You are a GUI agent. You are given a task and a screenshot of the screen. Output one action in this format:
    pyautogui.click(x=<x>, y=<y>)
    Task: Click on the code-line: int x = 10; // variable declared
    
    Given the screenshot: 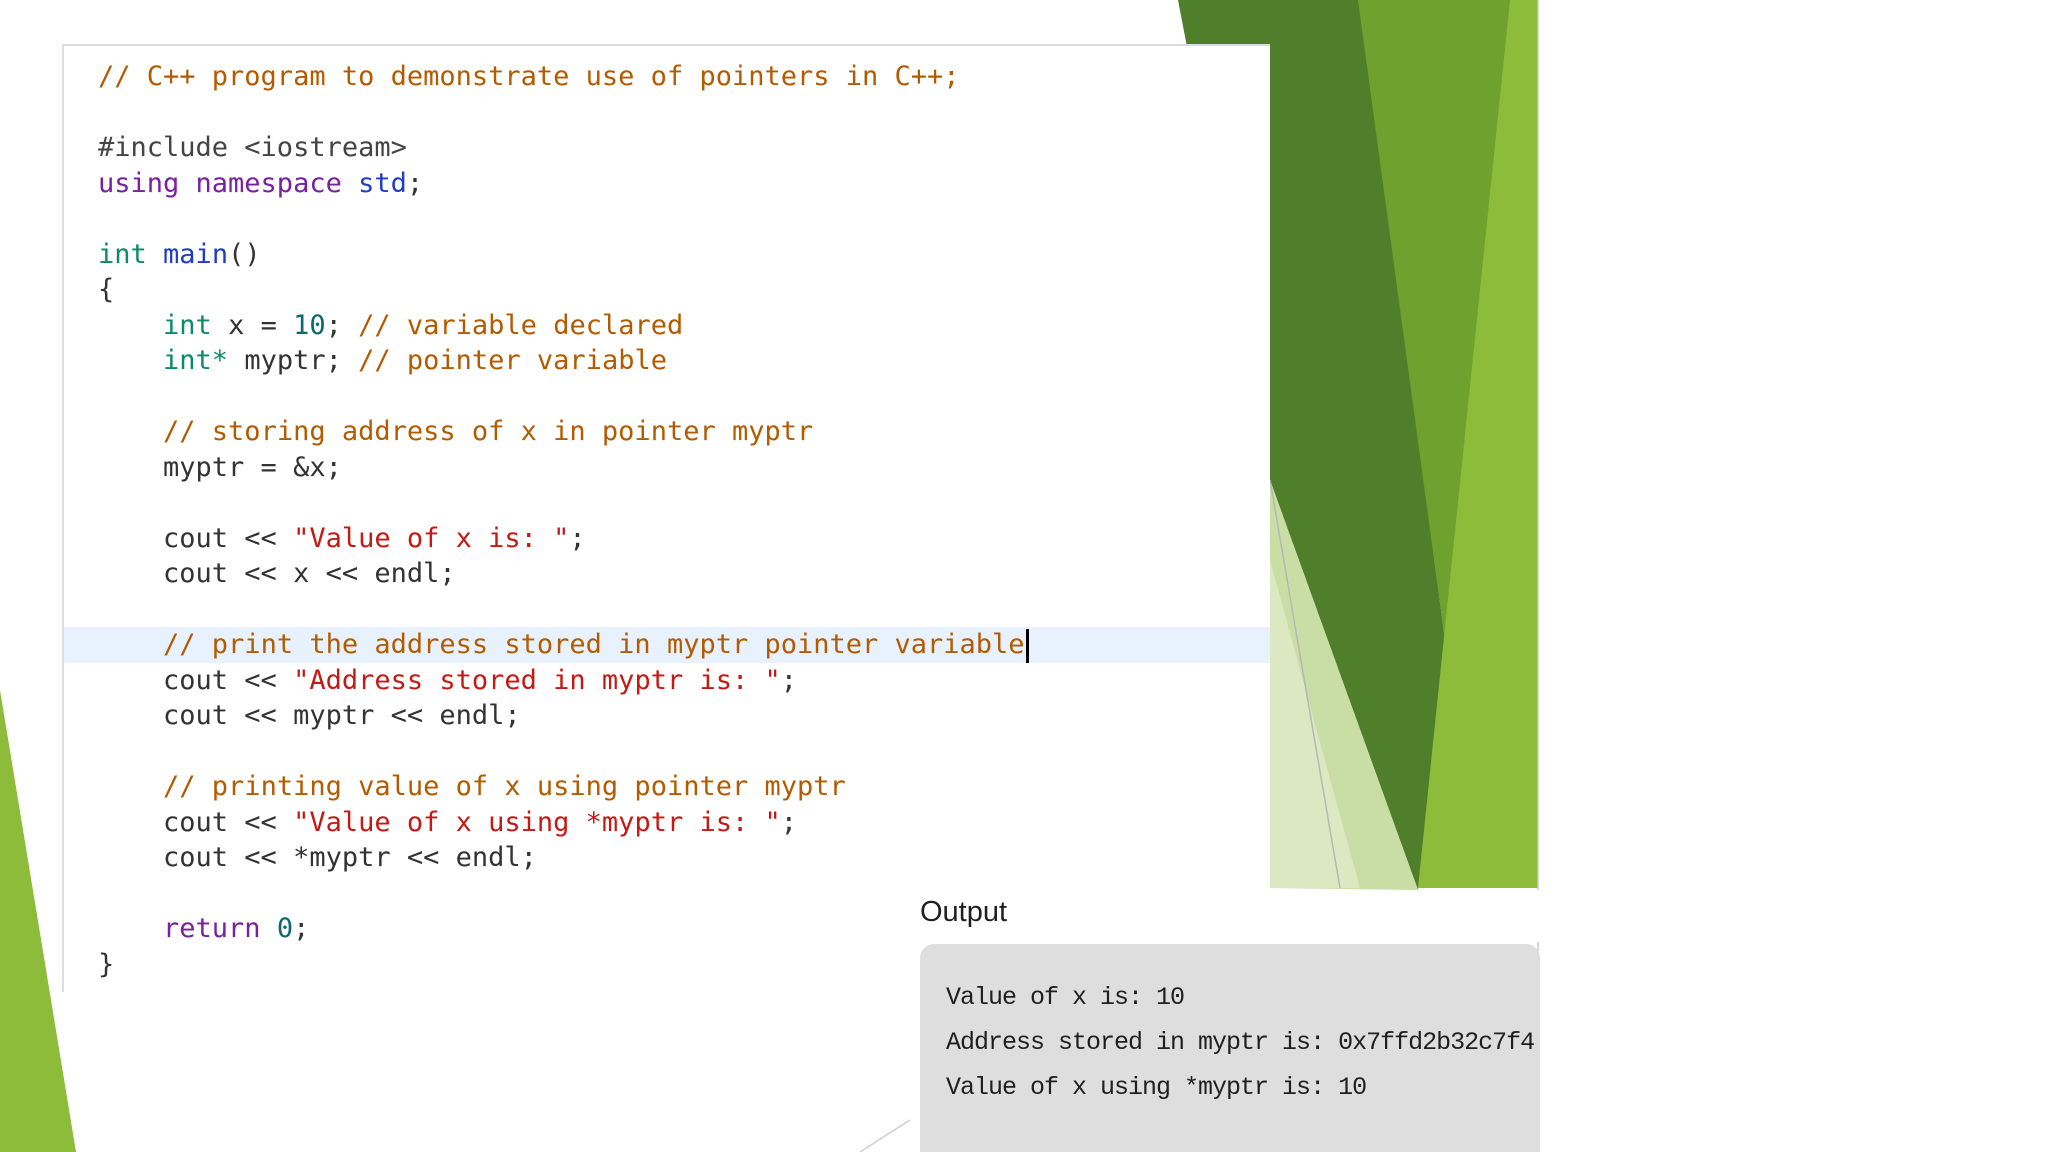 What is the action you would take?
    pyautogui.click(x=667, y=326)
    